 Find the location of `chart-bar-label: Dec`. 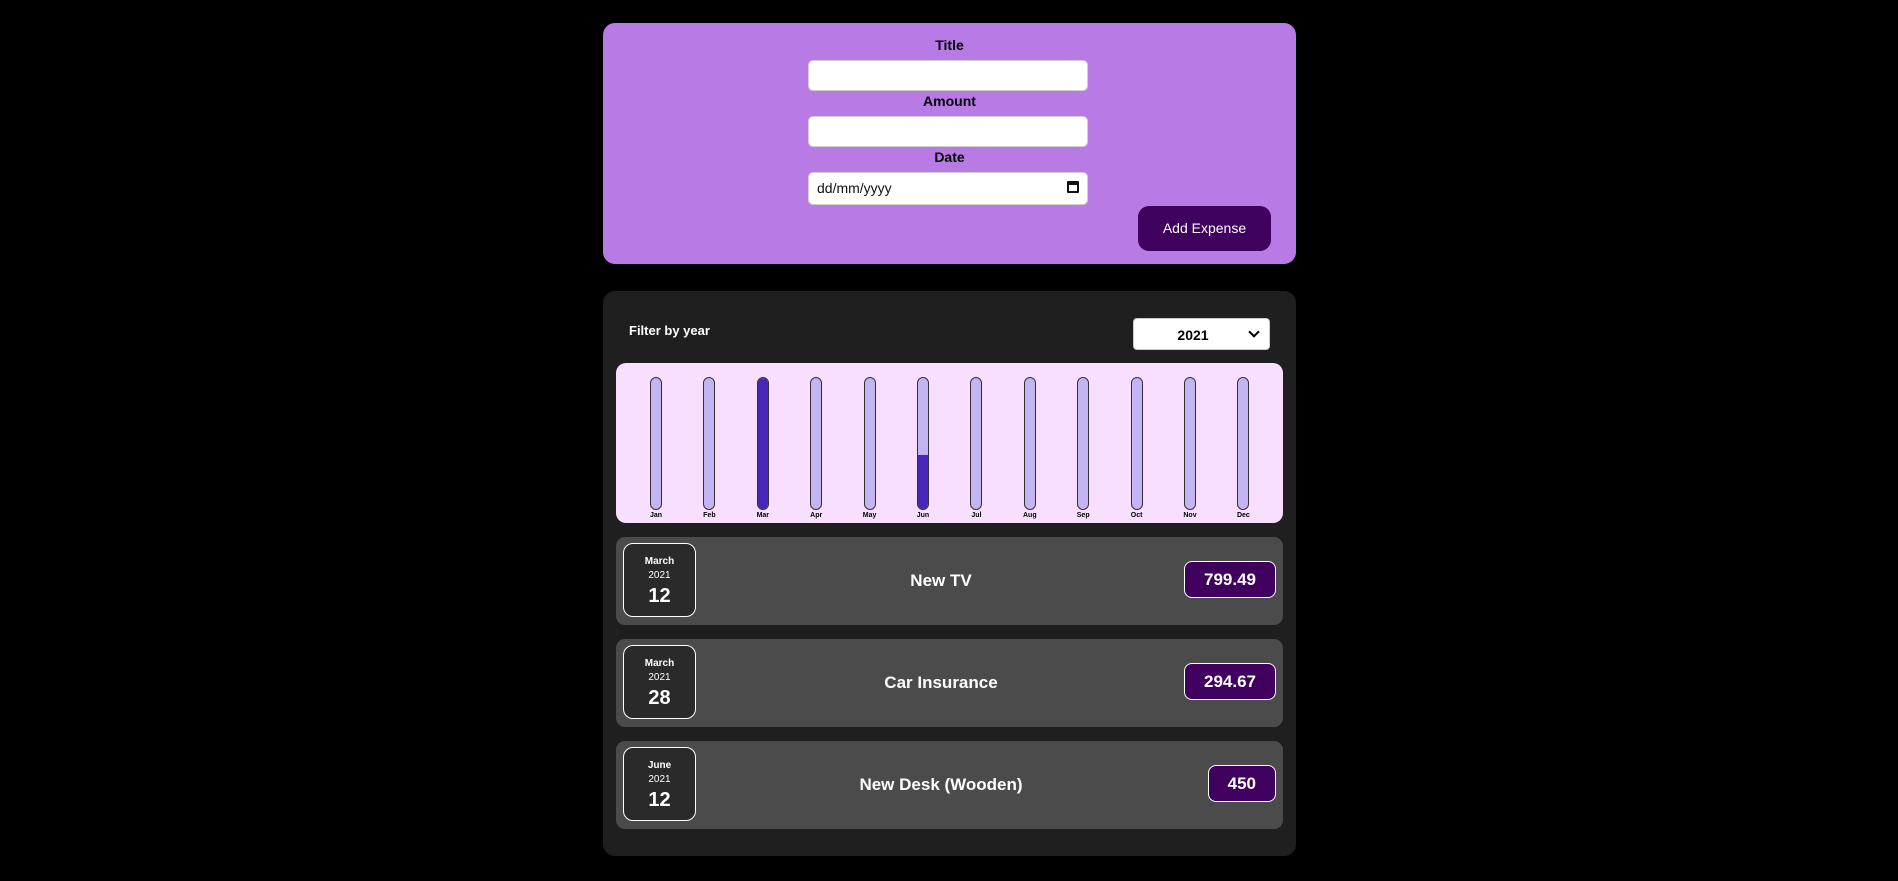

chart-bar-label: Dec is located at coordinates (1243, 515).